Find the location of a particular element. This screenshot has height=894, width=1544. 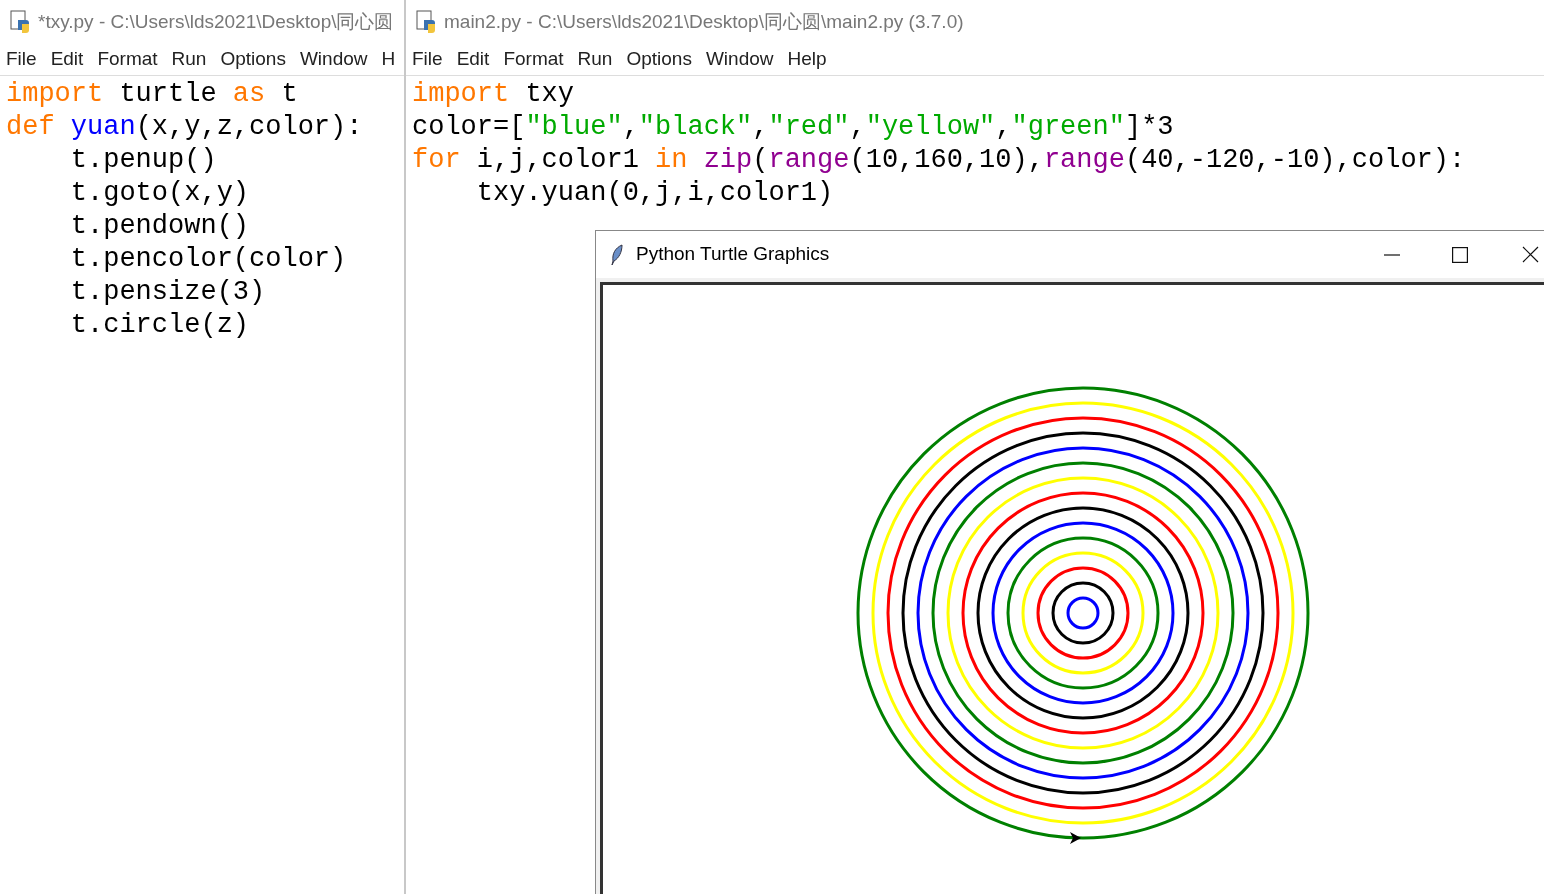

window-title: main2.py - C:\Users\lds2021\Desktop\同心圆\main2.py (3.7.0) is located at coordinates (704, 21).